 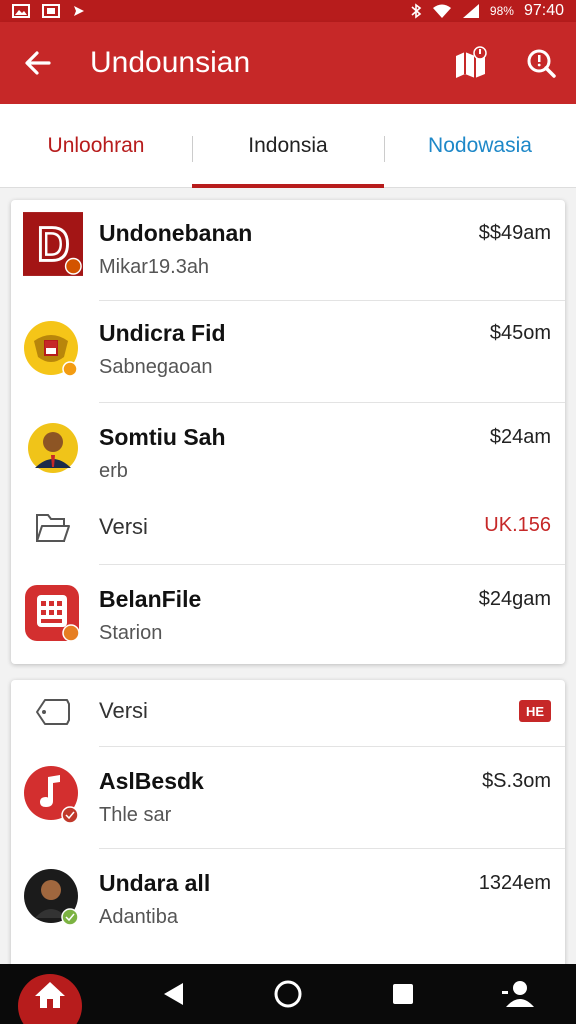 I want to click on nav-profile-button, so click(x=518, y=994).